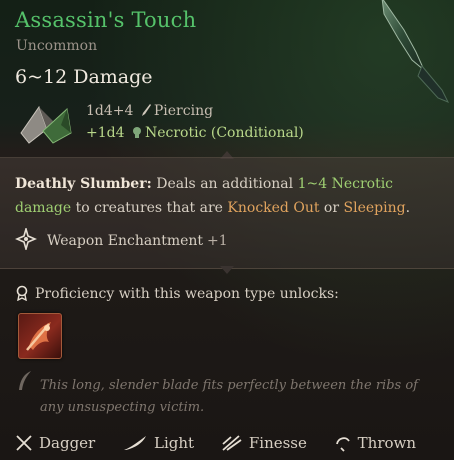 This screenshot has height=460, width=454. Describe the element at coordinates (345, 184) in the screenshot. I see `necrotic-damage-range: 1~4 Necrotic` at that location.